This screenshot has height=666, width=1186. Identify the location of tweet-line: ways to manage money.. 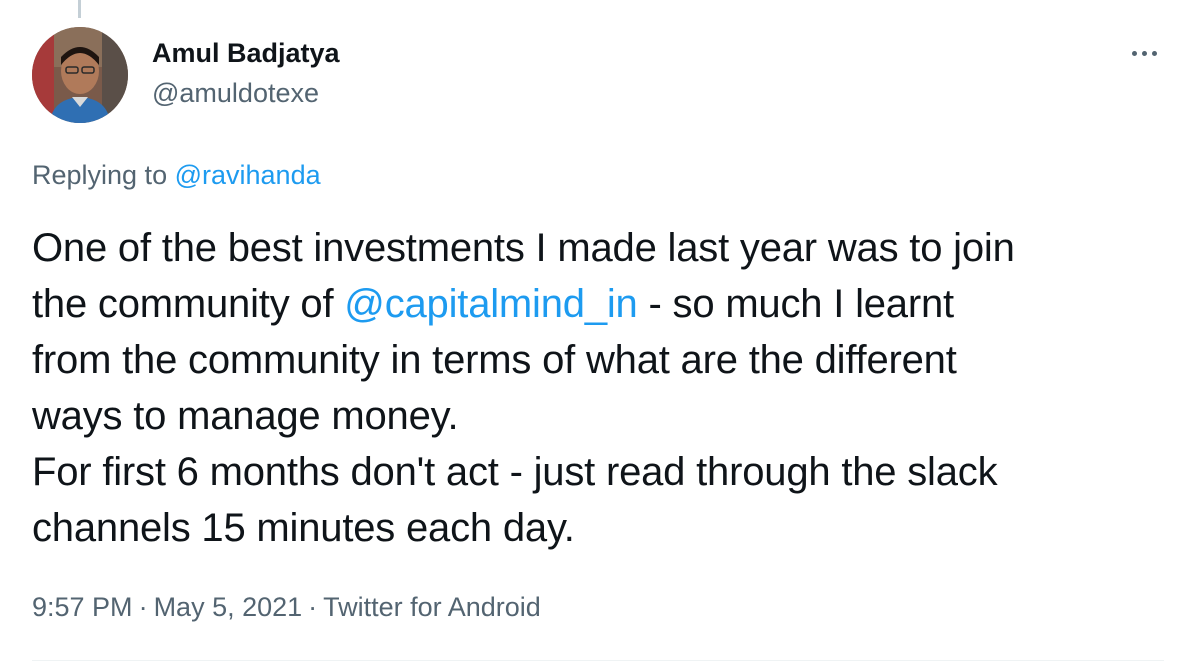
(245, 416).